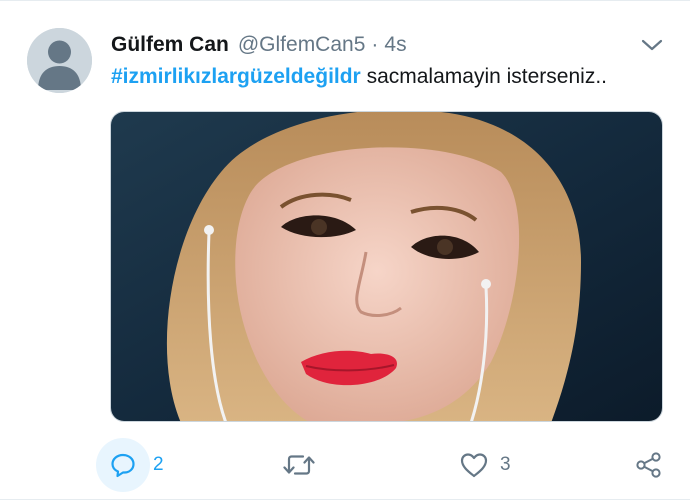  What do you see at coordinates (483, 76) in the screenshot?
I see `tweet-body-text: sacmalamayin isterseniz..` at bounding box center [483, 76].